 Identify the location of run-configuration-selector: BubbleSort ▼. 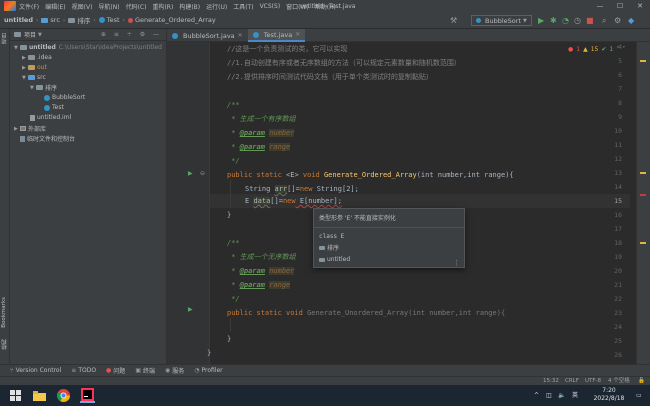
(501, 20).